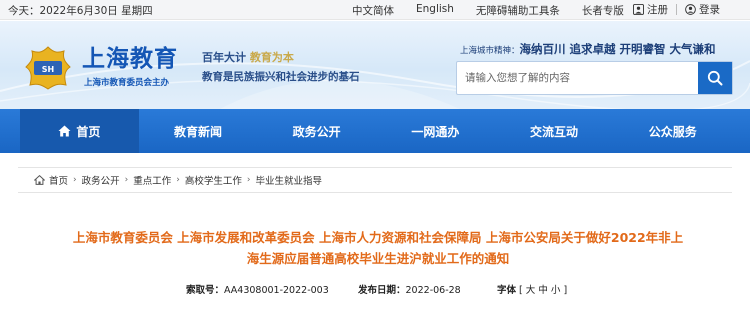  I want to click on nav-home: 首页, so click(79, 131).